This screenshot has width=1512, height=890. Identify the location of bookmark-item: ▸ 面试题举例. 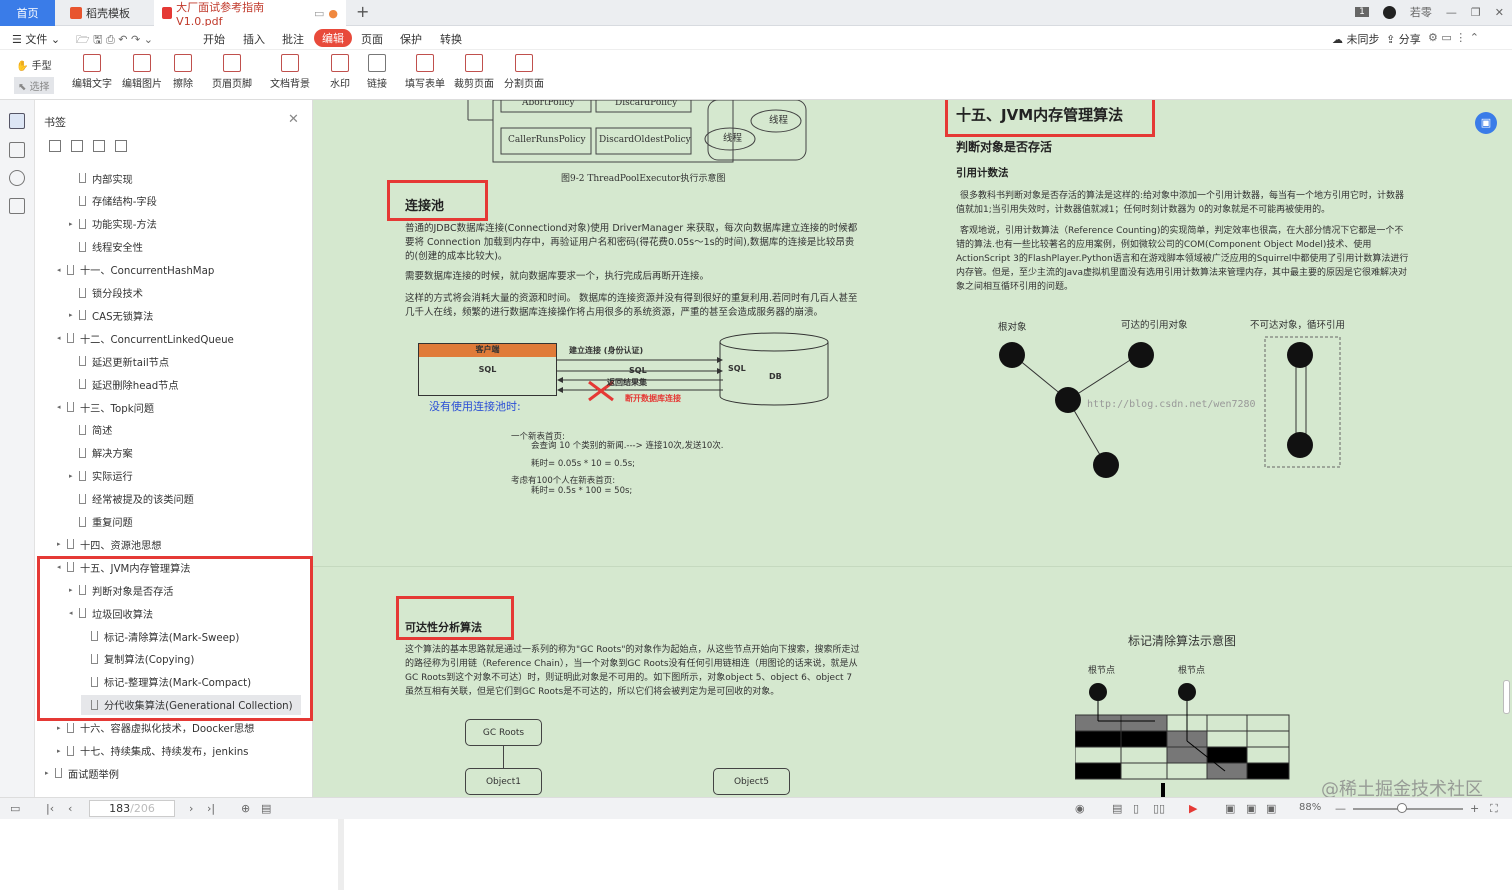
(82, 773).